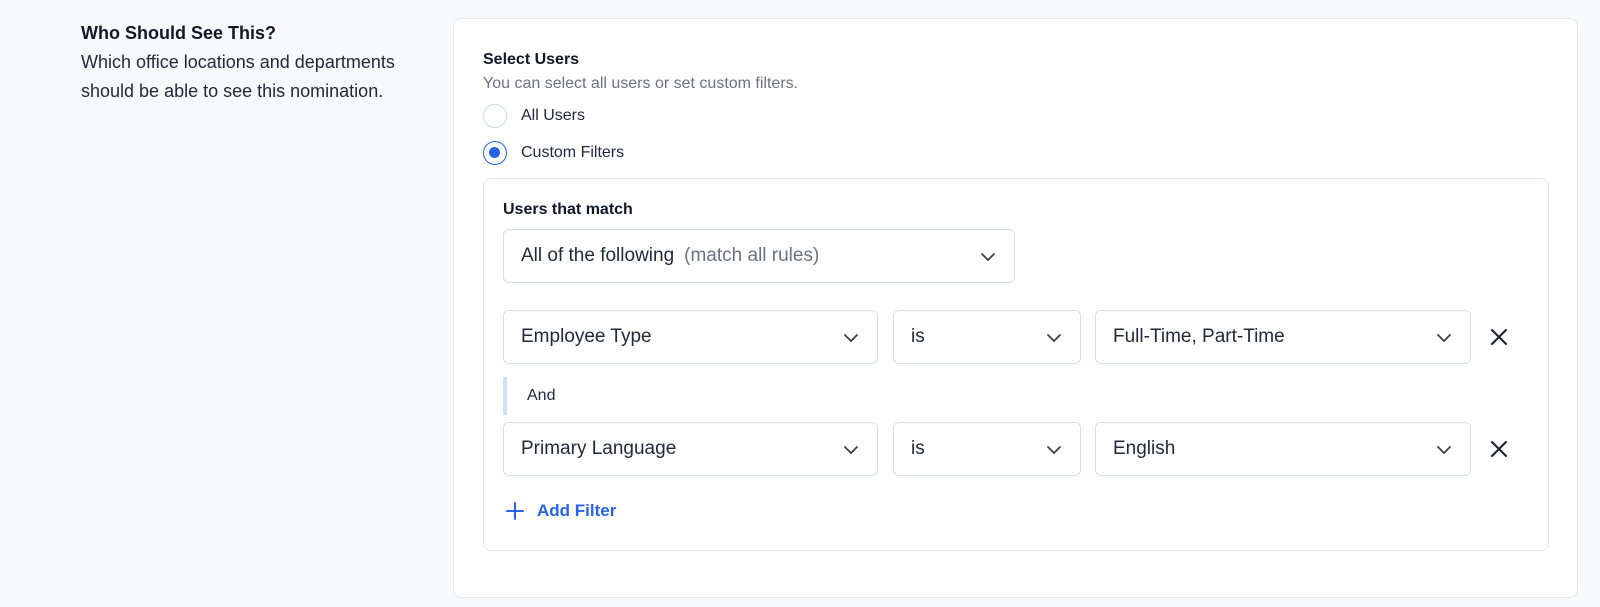  Describe the element at coordinates (178, 33) in the screenshot. I see `section-title: Who Should See This?` at that location.